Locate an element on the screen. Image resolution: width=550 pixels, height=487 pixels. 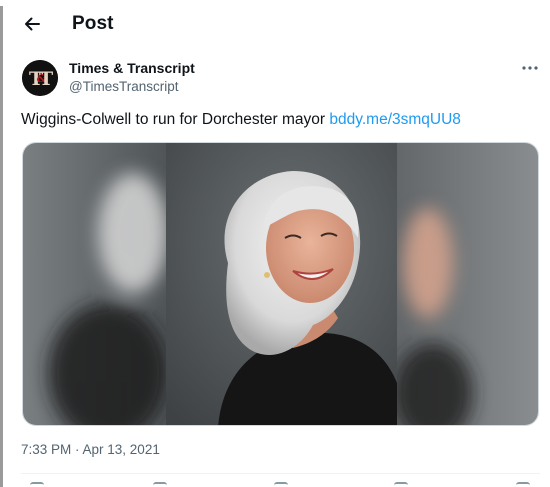
tweet-timestamp: 7:33 PM · Apr 13, 2021 is located at coordinates (90, 450).